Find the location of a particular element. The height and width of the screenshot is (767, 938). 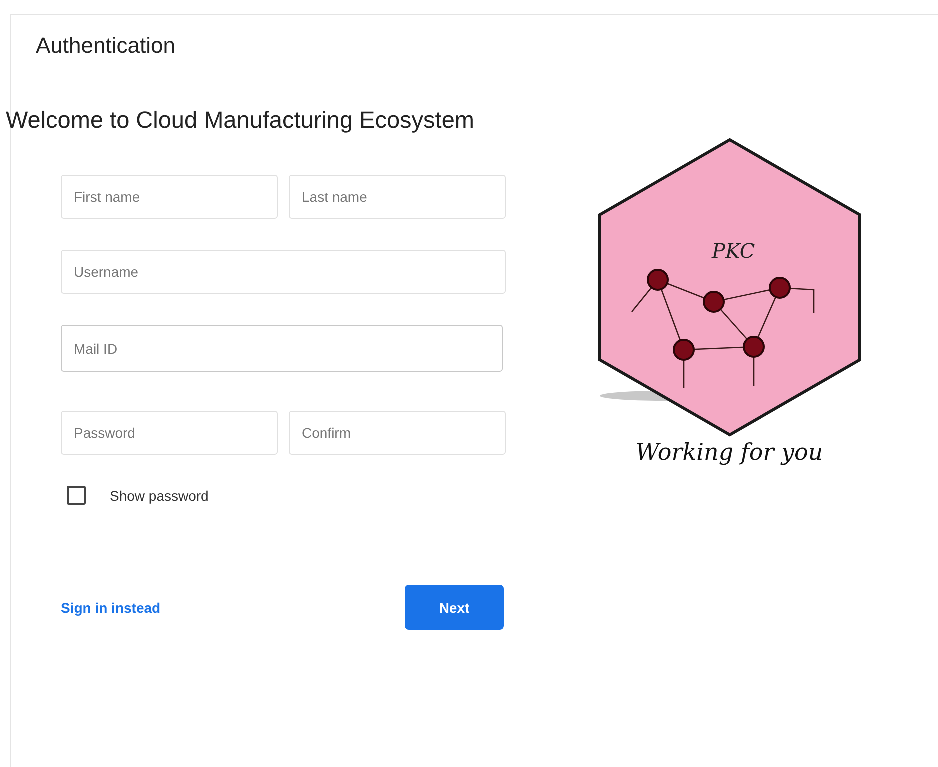

welcome-heading: Welcome to Cloud Manufacturing Ecosystem is located at coordinates (240, 120).